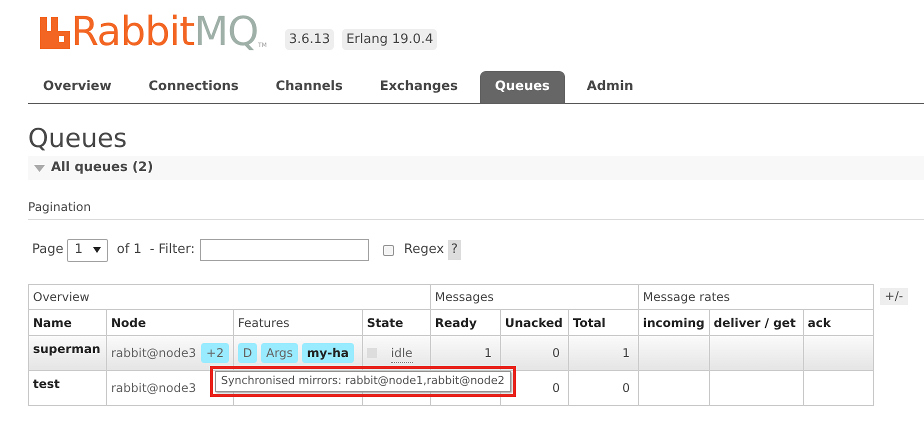  What do you see at coordinates (894, 296) in the screenshot?
I see `columns-toggle-button: +/-` at bounding box center [894, 296].